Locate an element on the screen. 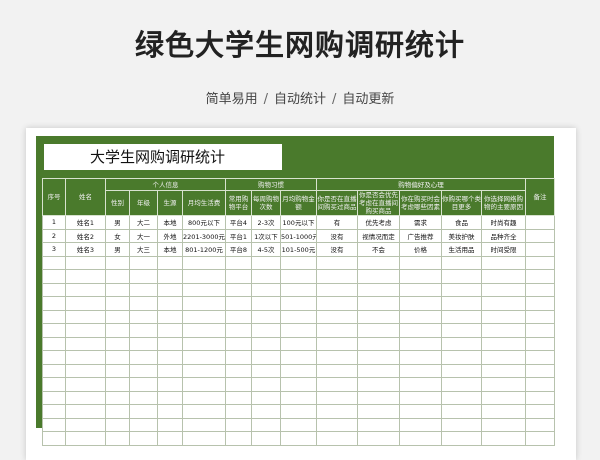 The image size is (600, 460). table-cell: 广告推荐 is located at coordinates (420, 235).